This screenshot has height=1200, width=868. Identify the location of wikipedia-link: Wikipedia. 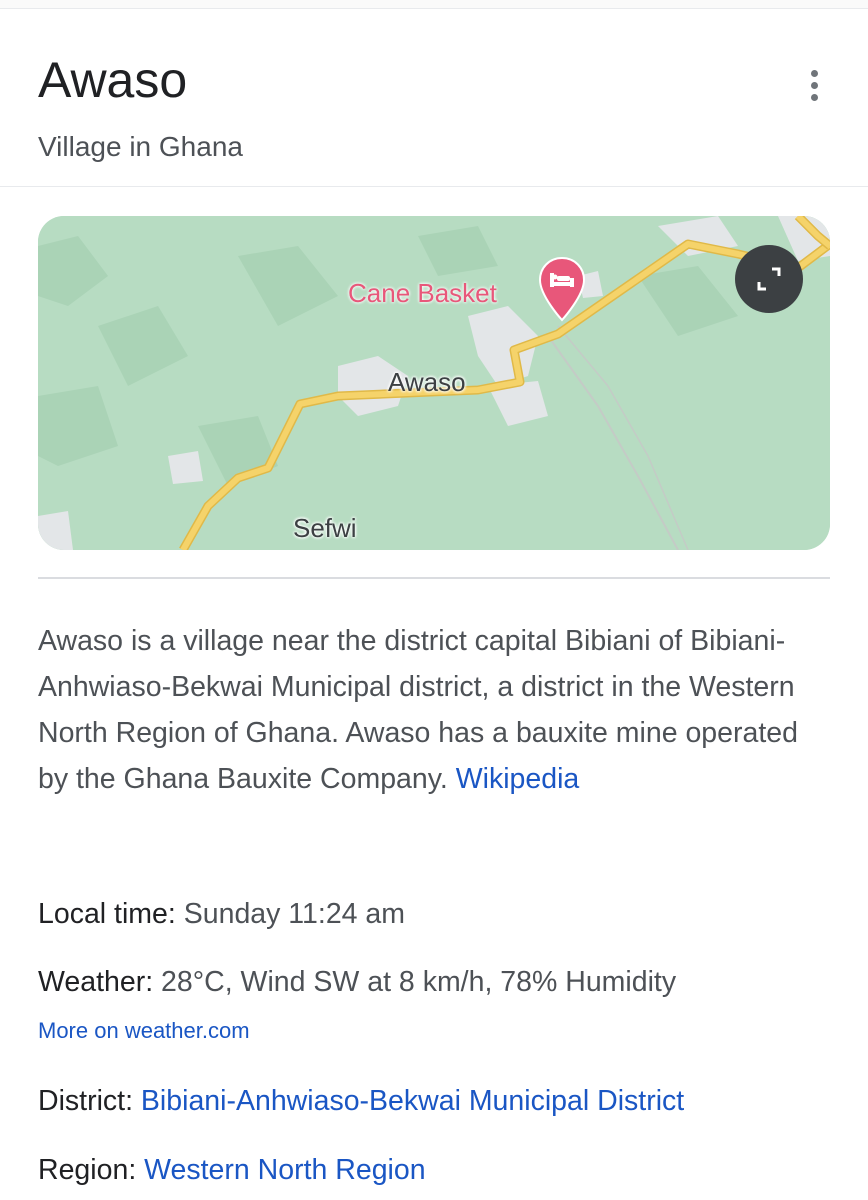
(518, 779).